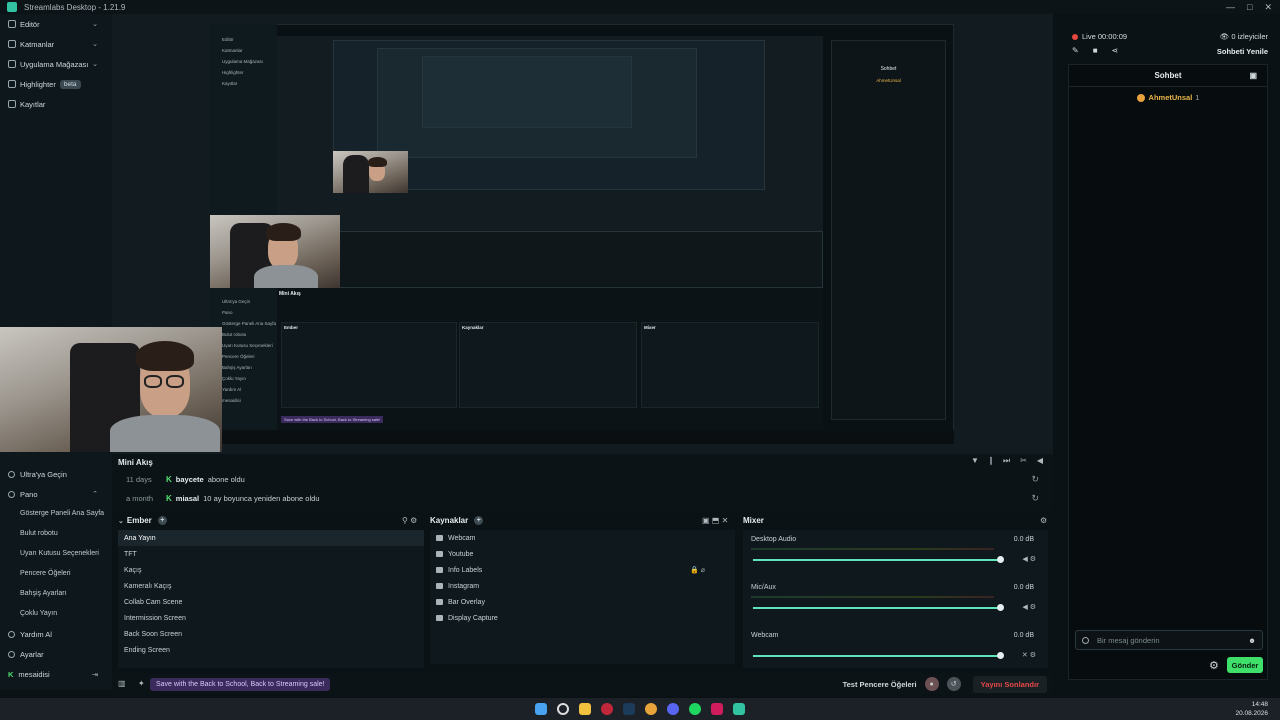 The image size is (1280, 720). I want to click on mute-alerts-icon: ✂, so click(1023, 461).